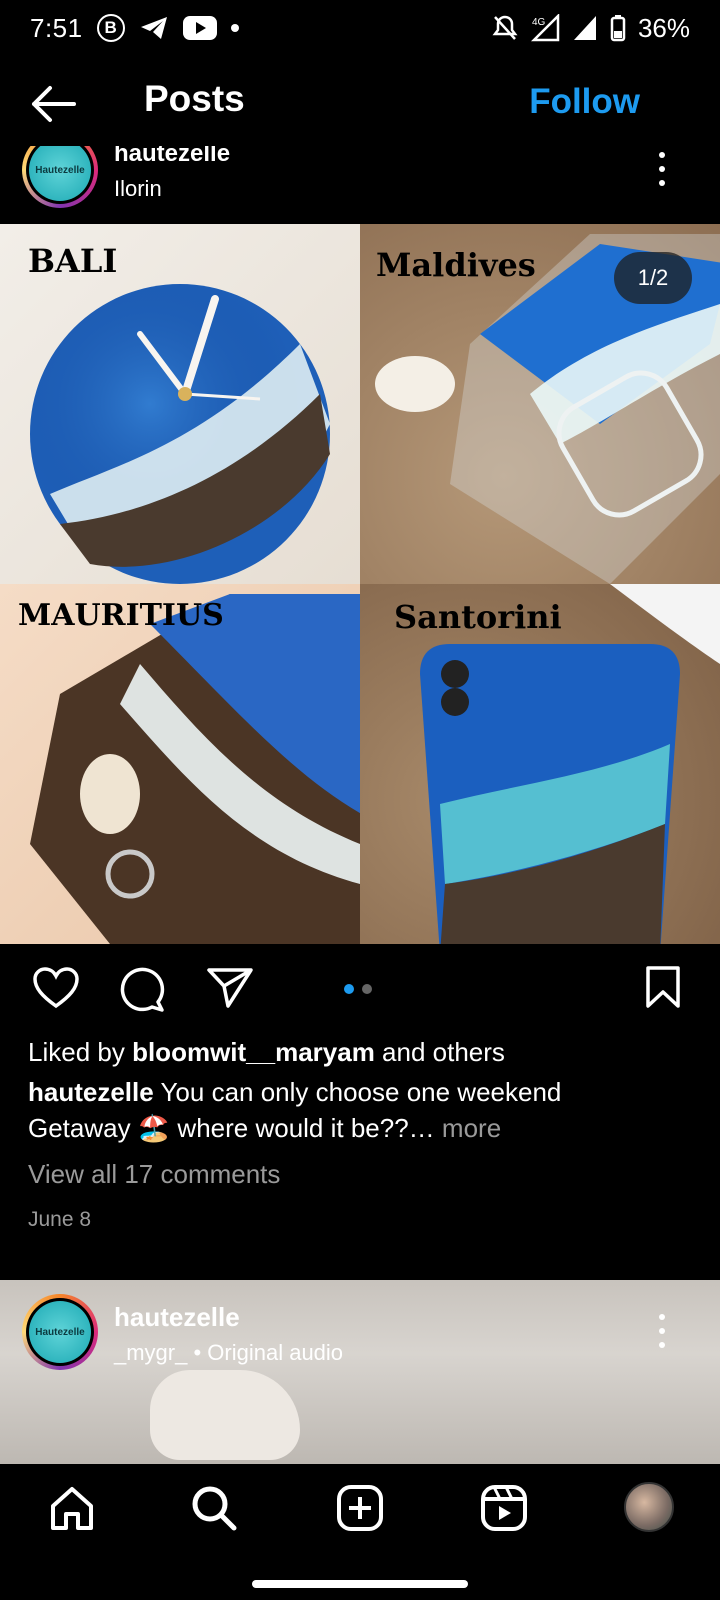 The height and width of the screenshot is (1600, 720). I want to click on post-actions-bar, so click(360, 989).